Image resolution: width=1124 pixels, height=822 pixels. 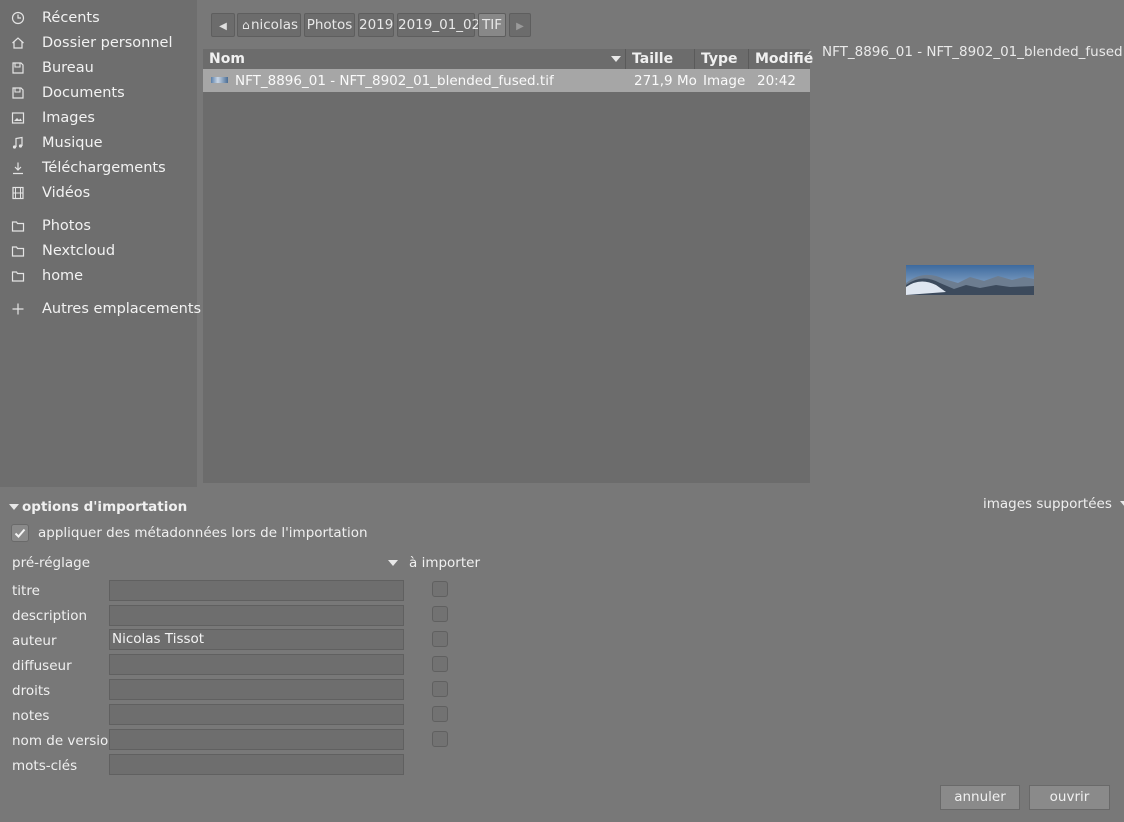 I want to click on cancel-button: annuler, so click(x=980, y=797).